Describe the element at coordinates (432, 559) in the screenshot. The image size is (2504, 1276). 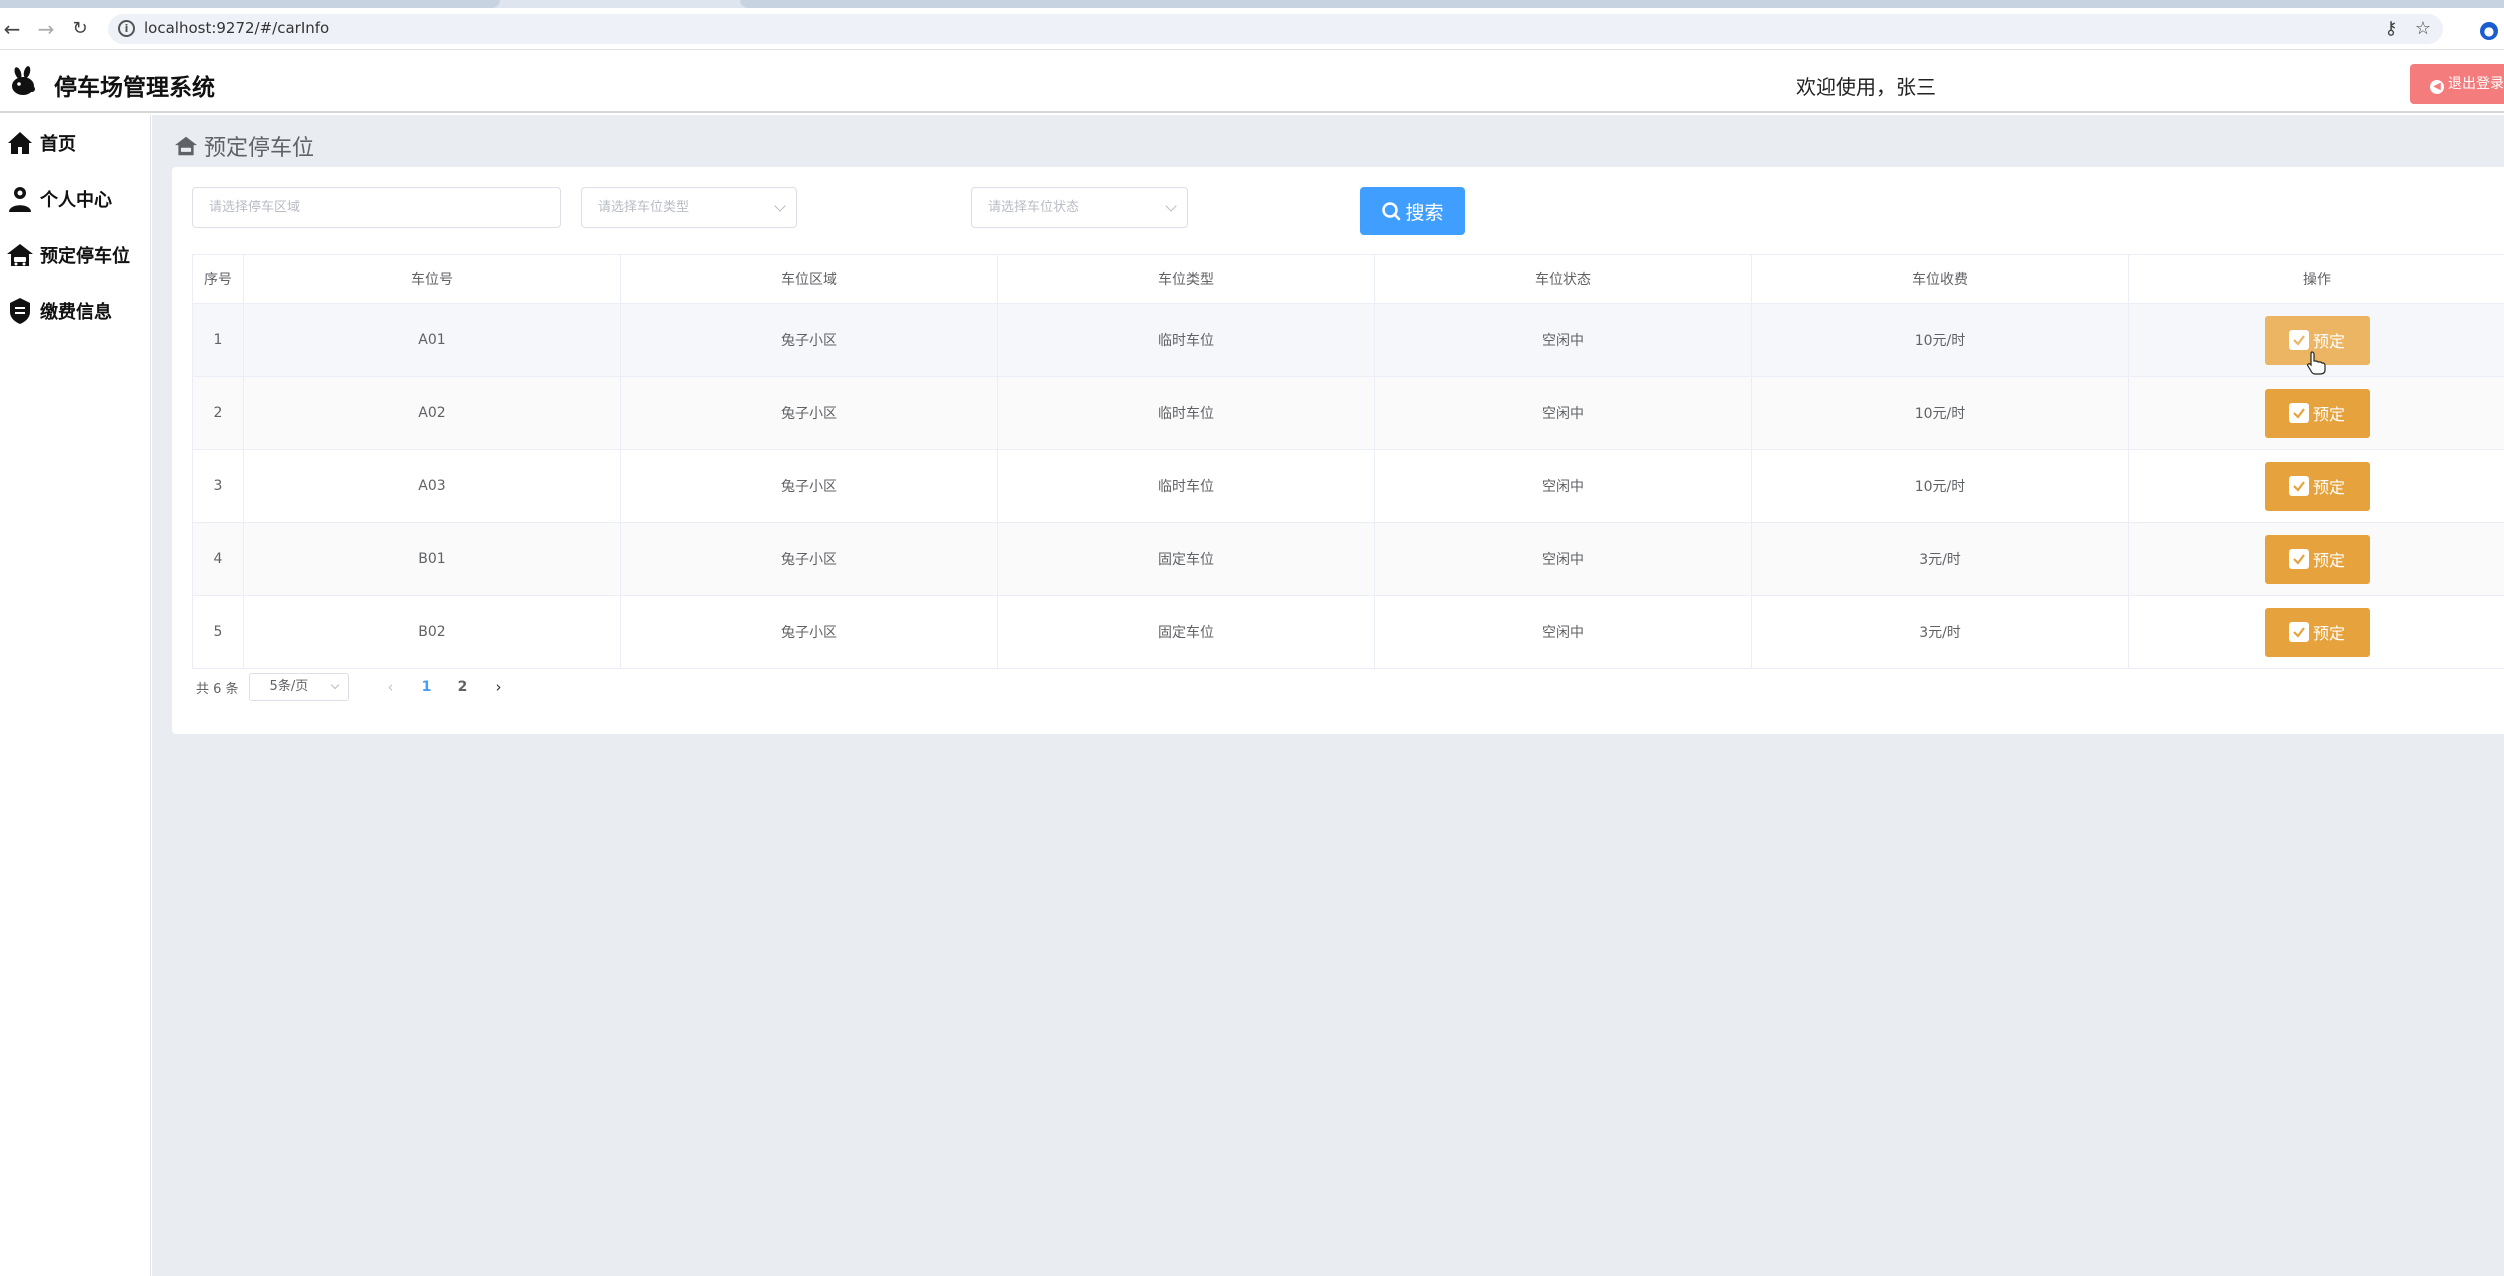
I see `cell-number: B01` at that location.